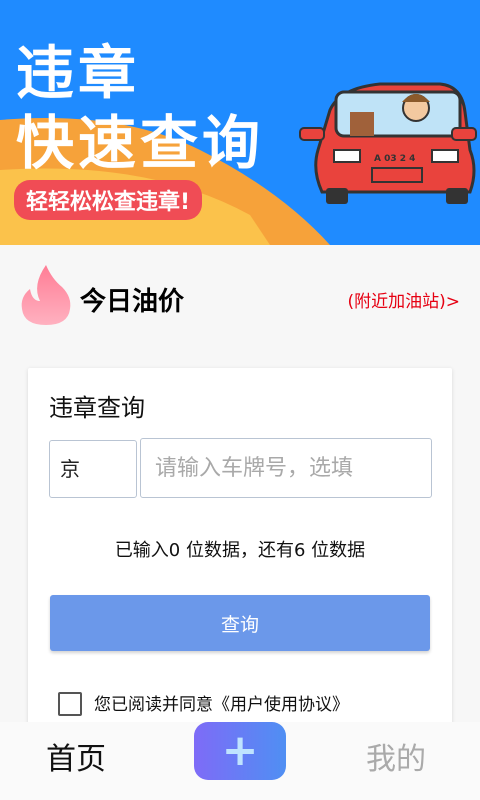 This screenshot has width=480, height=800. What do you see at coordinates (97, 408) in the screenshot?
I see `card-title: 违章查询` at bounding box center [97, 408].